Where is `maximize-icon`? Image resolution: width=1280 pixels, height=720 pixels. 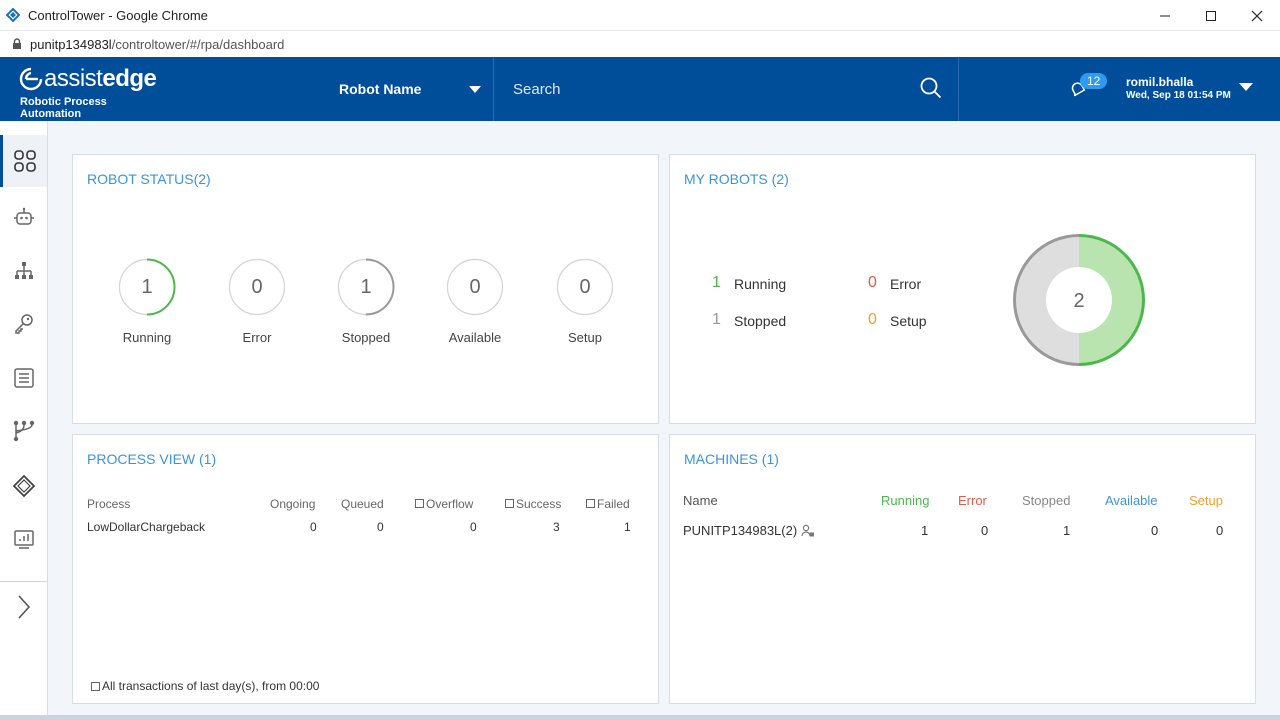
maximize-icon is located at coordinates (1211, 15).